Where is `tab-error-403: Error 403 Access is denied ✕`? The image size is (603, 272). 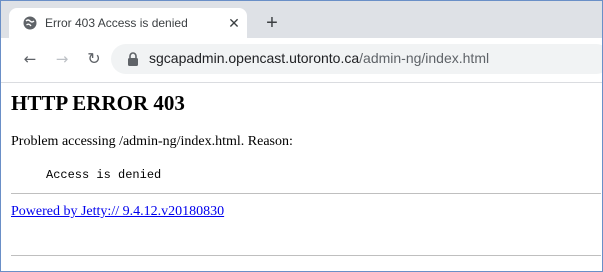 tab-error-403: Error 403 Access is denied ✕ is located at coordinates (128, 23).